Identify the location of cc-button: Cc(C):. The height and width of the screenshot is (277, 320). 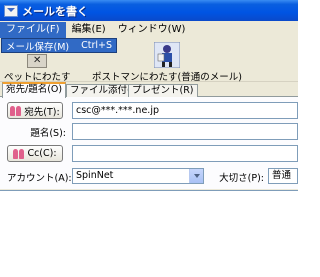
(35, 153).